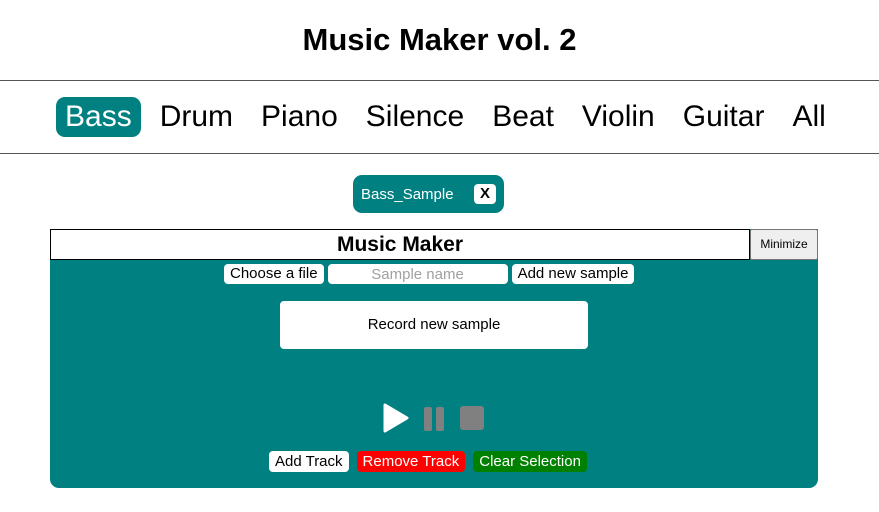 The width and height of the screenshot is (879, 512). Describe the element at coordinates (808, 117) in the screenshot. I see `nav-item-all: All` at that location.